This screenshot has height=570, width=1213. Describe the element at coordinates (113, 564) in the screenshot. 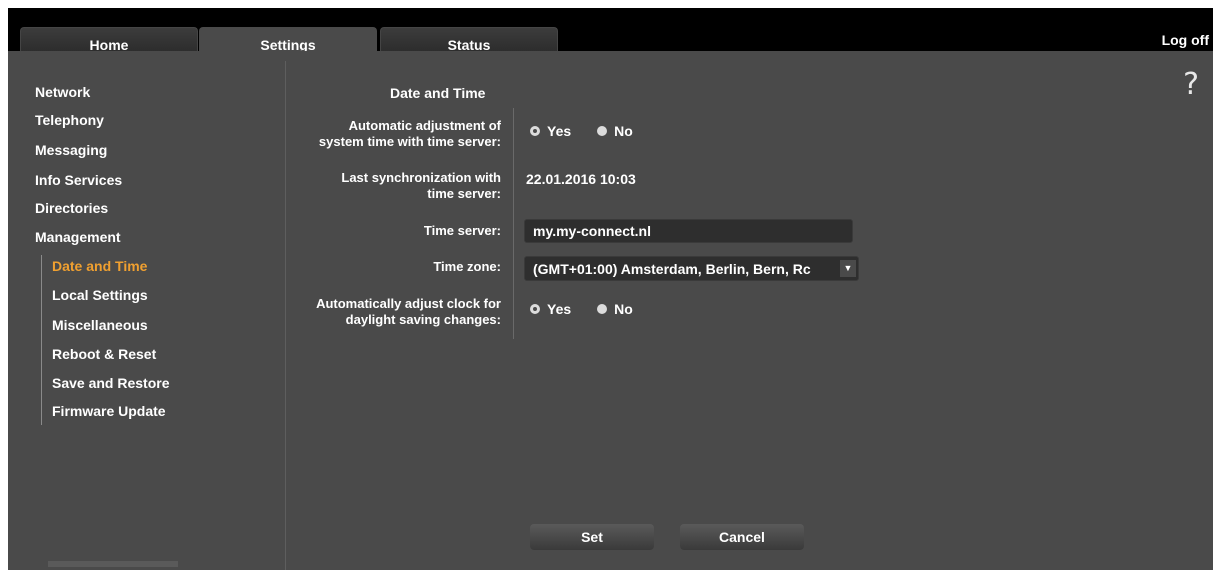

I see `bottom-scroll-bar` at that location.